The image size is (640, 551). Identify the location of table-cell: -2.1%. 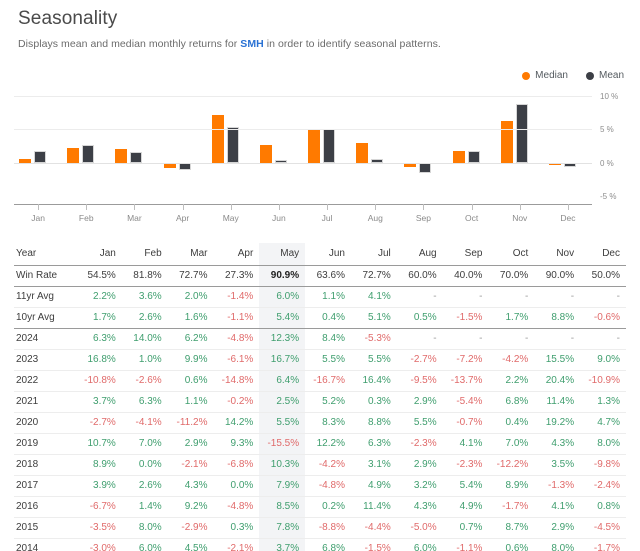
(236, 544).